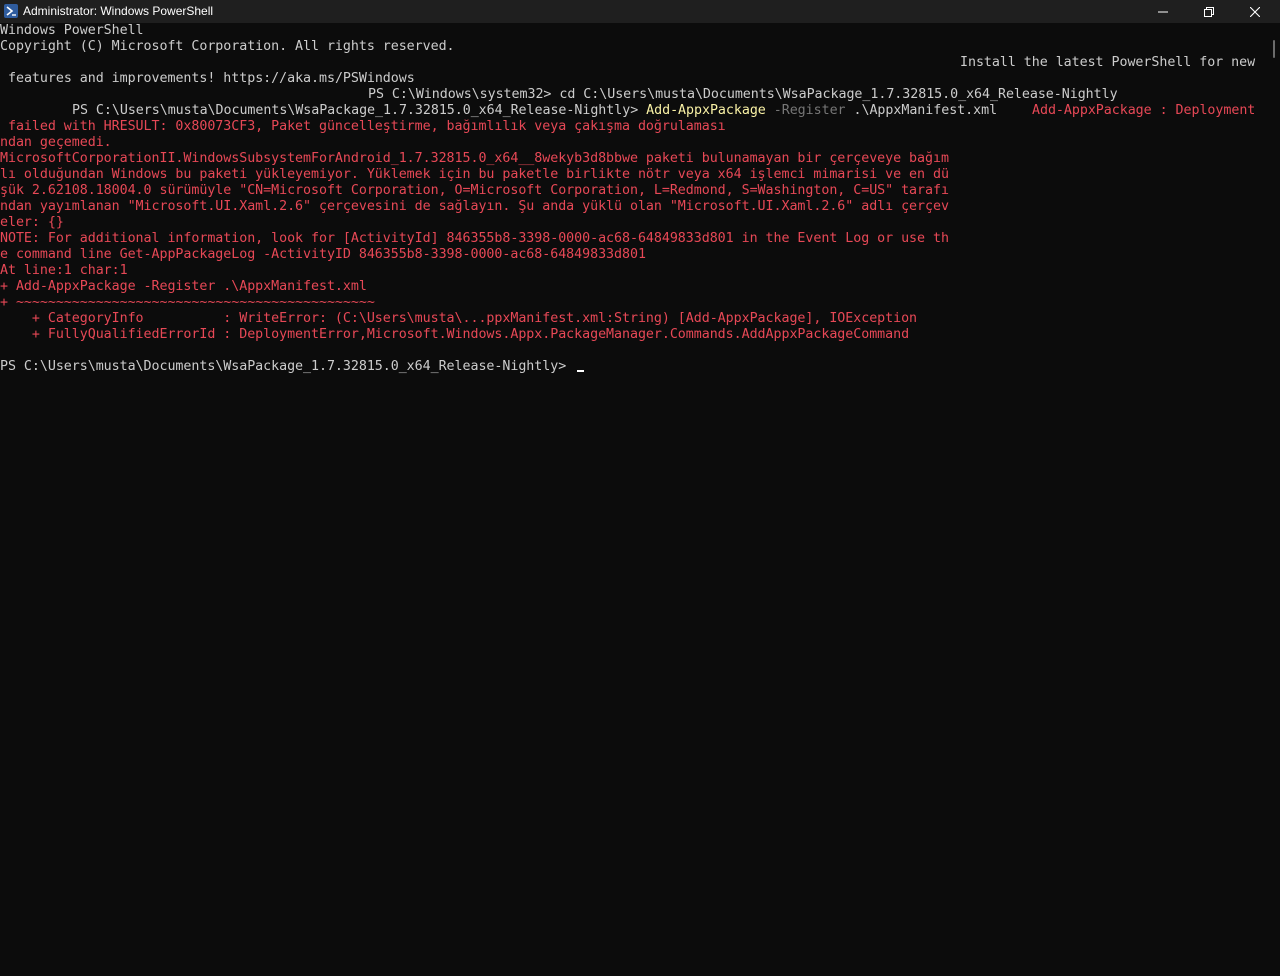 This screenshot has height=976, width=1280. I want to click on minimize-button, so click(1163, 11).